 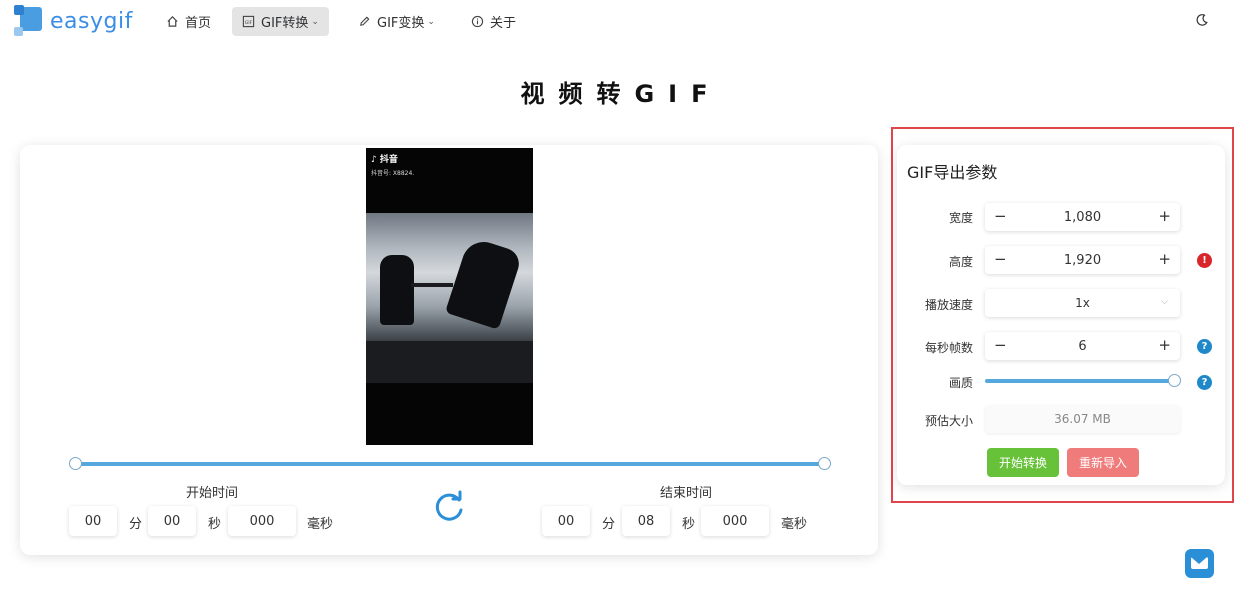 I want to click on estimate-size-value: 36.07 MB, so click(x=1082, y=419).